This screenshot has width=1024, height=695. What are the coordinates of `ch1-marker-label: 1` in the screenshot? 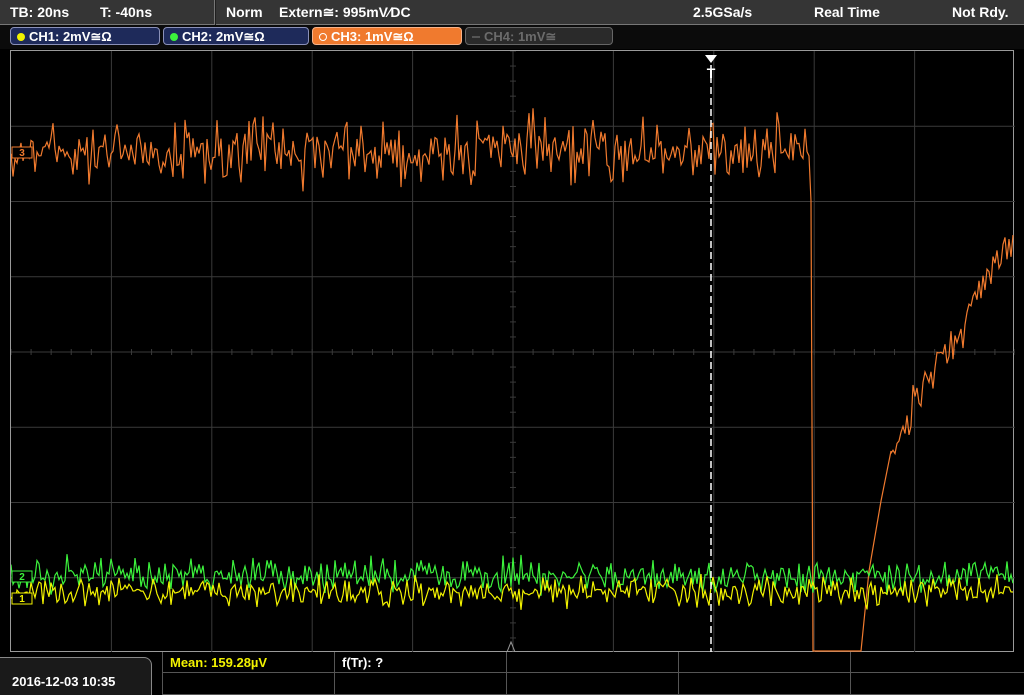 It's located at (22, 599).